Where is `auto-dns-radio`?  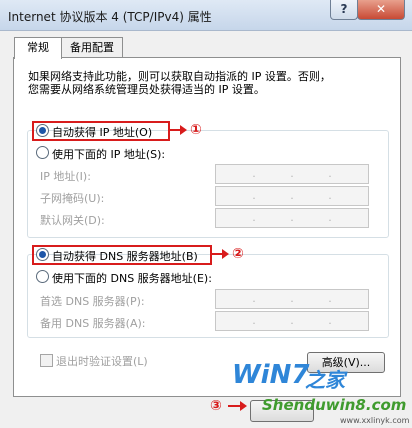 auto-dns-radio is located at coordinates (42, 254).